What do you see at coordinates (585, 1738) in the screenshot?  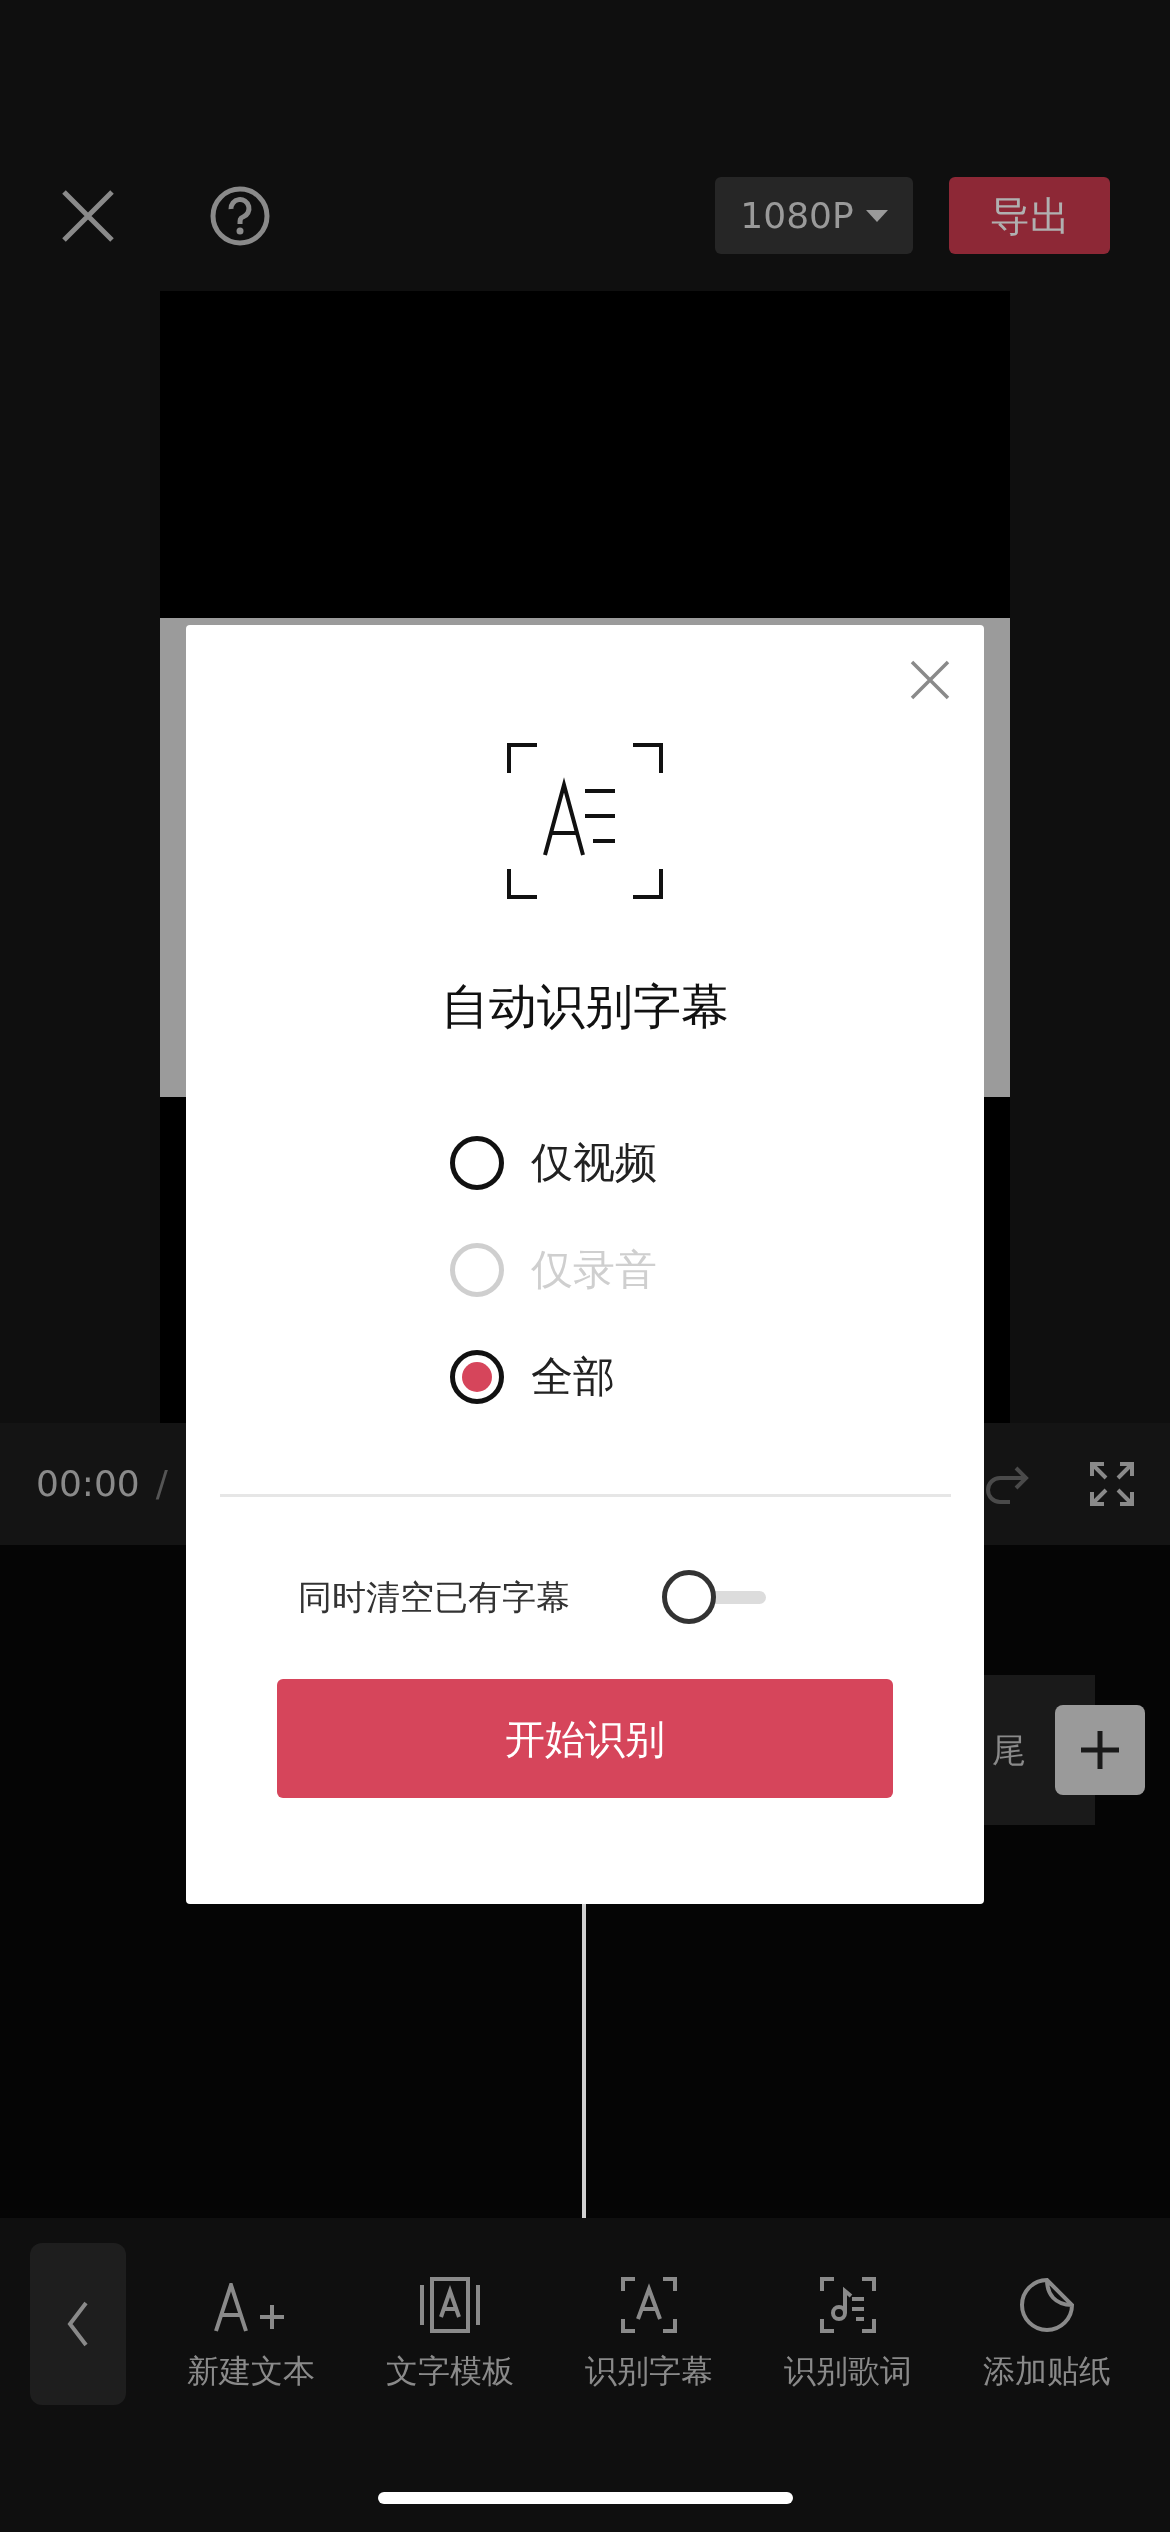 I see `start-button: 开始识别` at bounding box center [585, 1738].